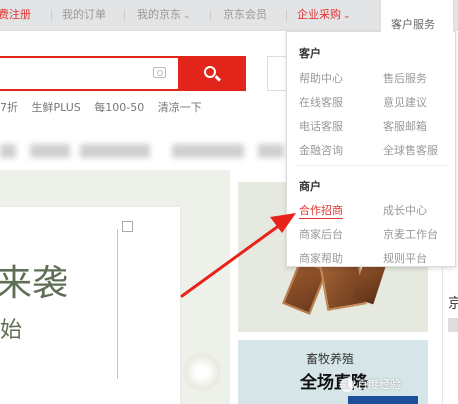  Describe the element at coordinates (310, 53) in the screenshot. I see `customer-heading: 客户` at that location.